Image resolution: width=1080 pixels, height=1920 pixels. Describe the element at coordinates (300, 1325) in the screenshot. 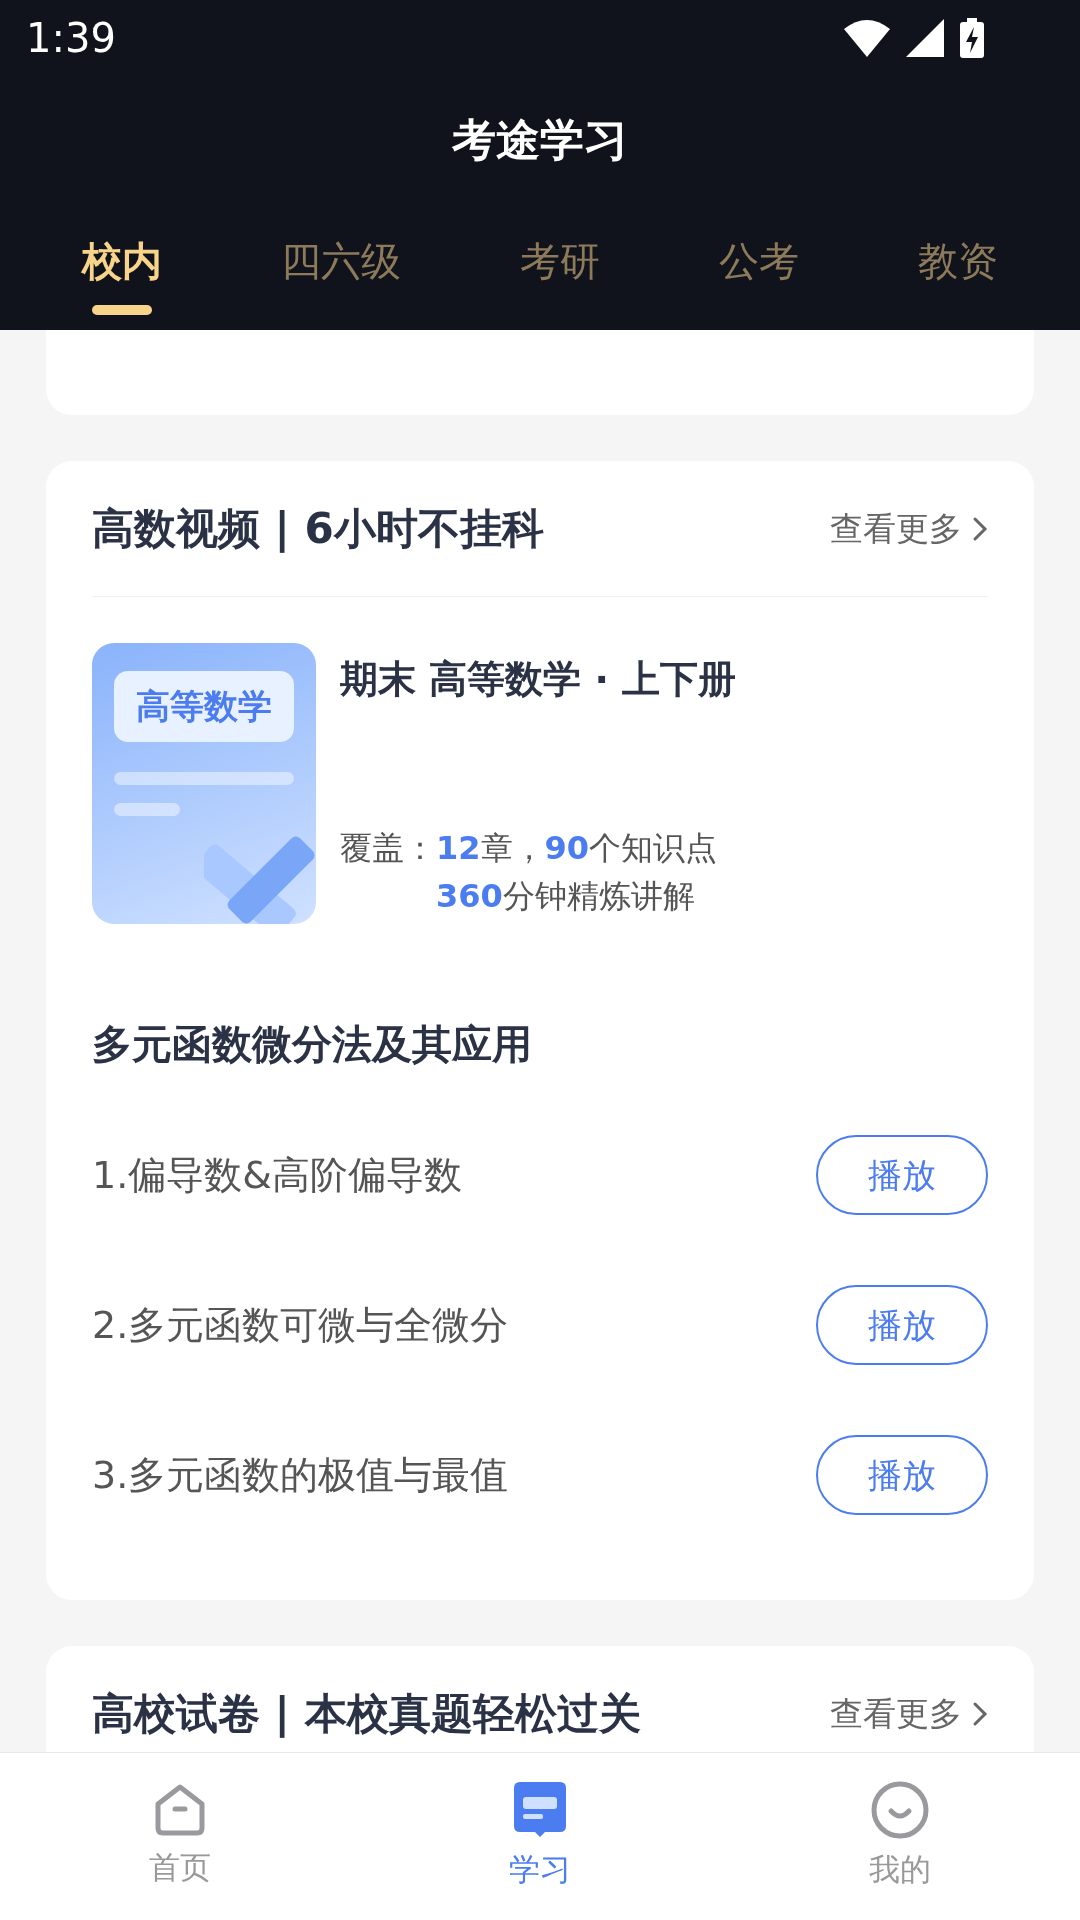

I see `lesson-title: 2.多元函数可微与全微分` at that location.